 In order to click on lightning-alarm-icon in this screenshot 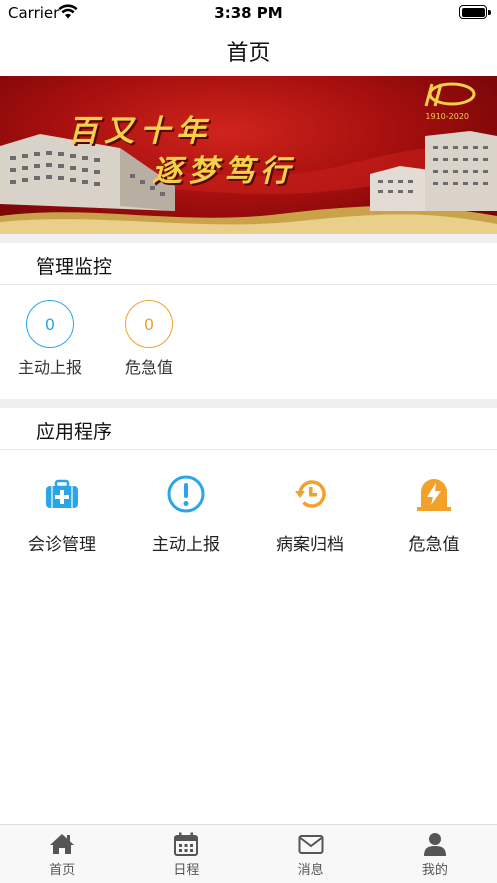, I will do `click(434, 495)`.